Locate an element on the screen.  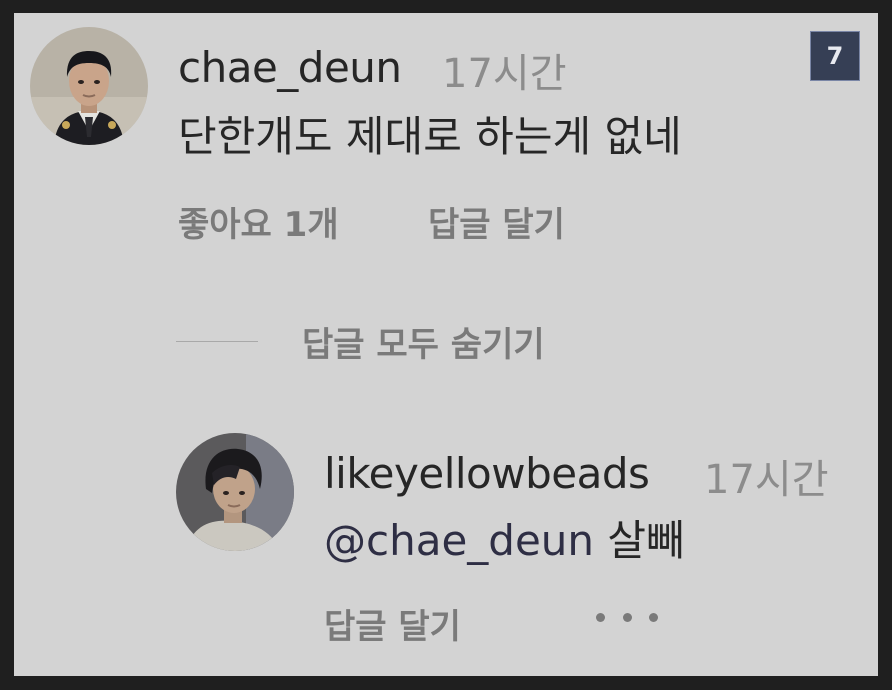
hide-replies-button: 답글 모두 숨기기 is located at coordinates (423, 341).